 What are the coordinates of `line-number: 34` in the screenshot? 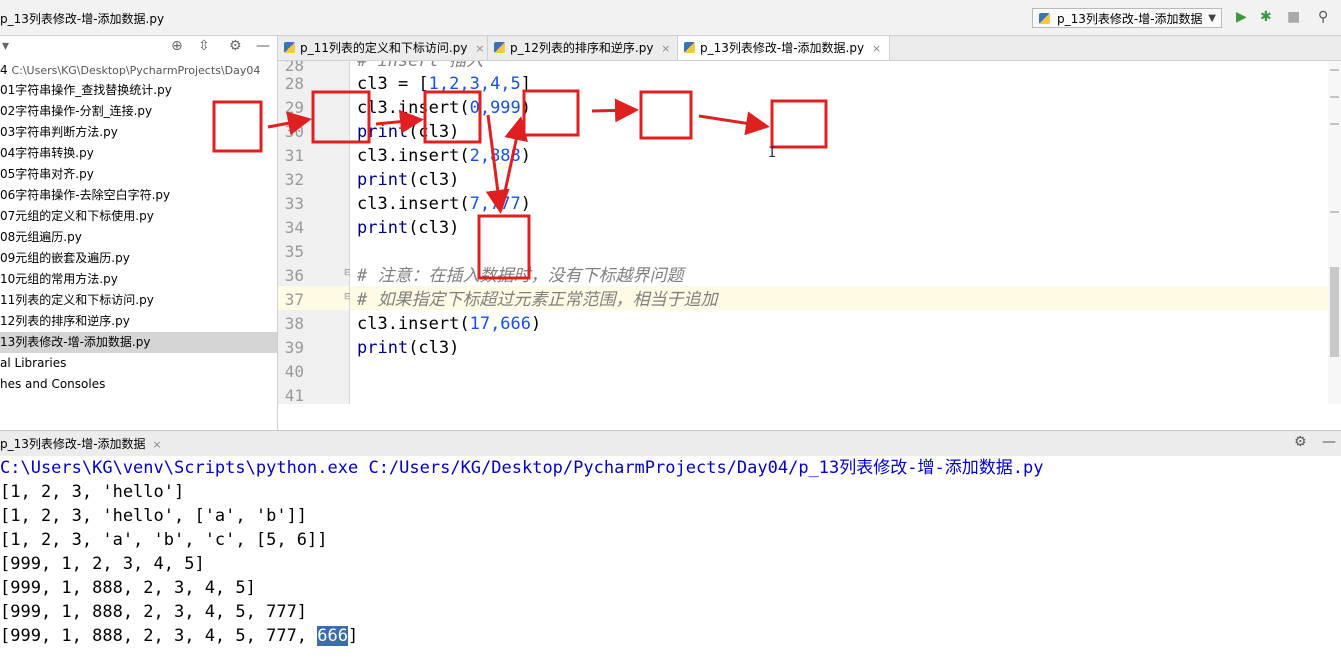 It's located at (294, 227).